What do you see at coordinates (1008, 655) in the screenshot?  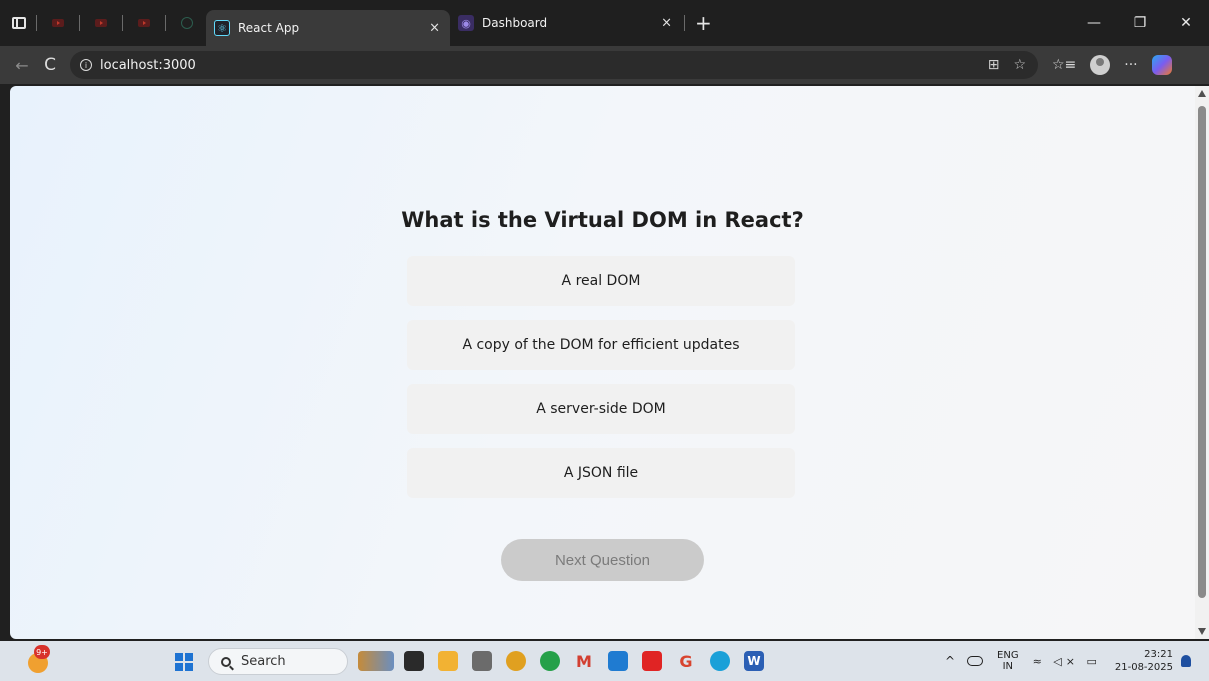 I see `lang-code: ENG` at bounding box center [1008, 655].